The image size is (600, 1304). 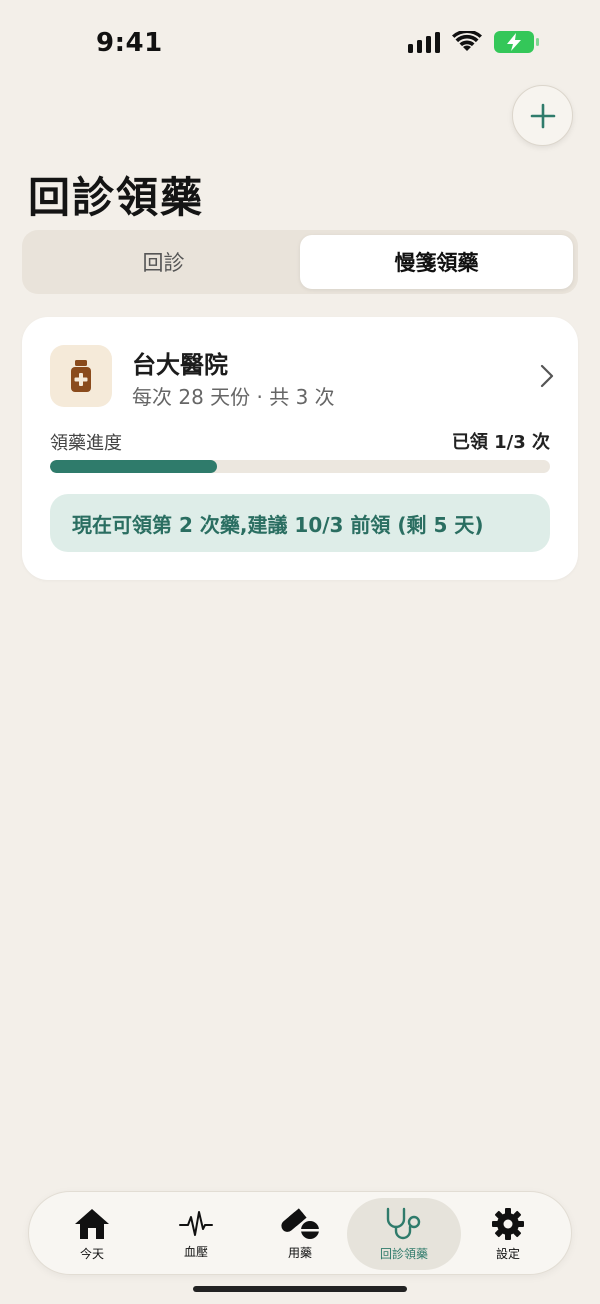 What do you see at coordinates (300, 1223) in the screenshot?
I see `pills-icon` at bounding box center [300, 1223].